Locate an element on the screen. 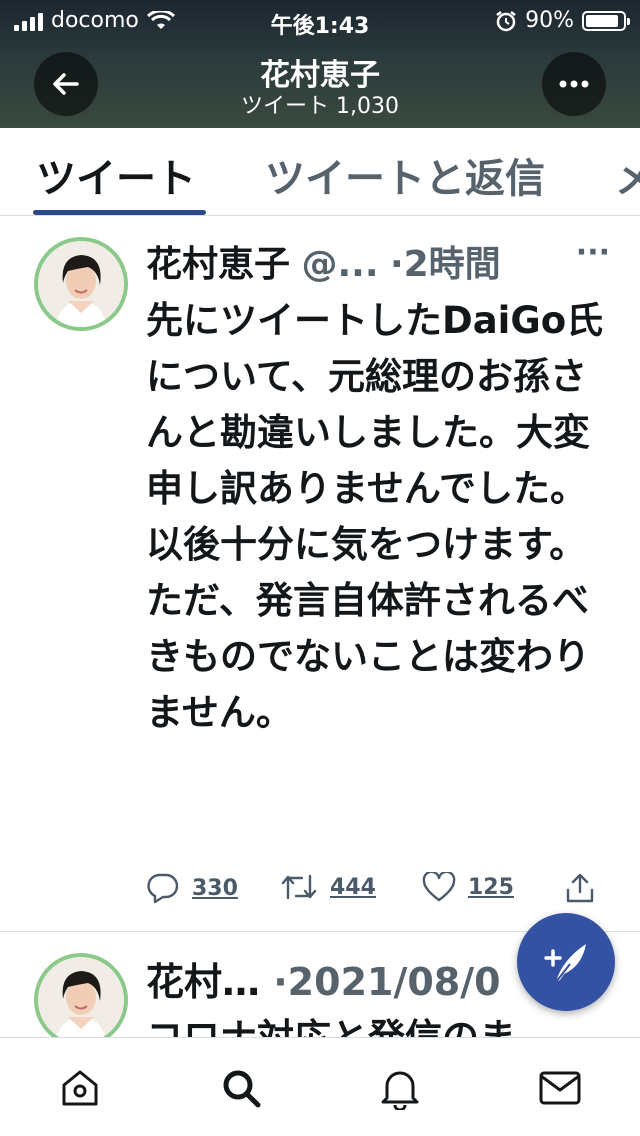 Image resolution: width=640 pixels, height=1136 pixels. status-right: 90% is located at coordinates (562, 20).